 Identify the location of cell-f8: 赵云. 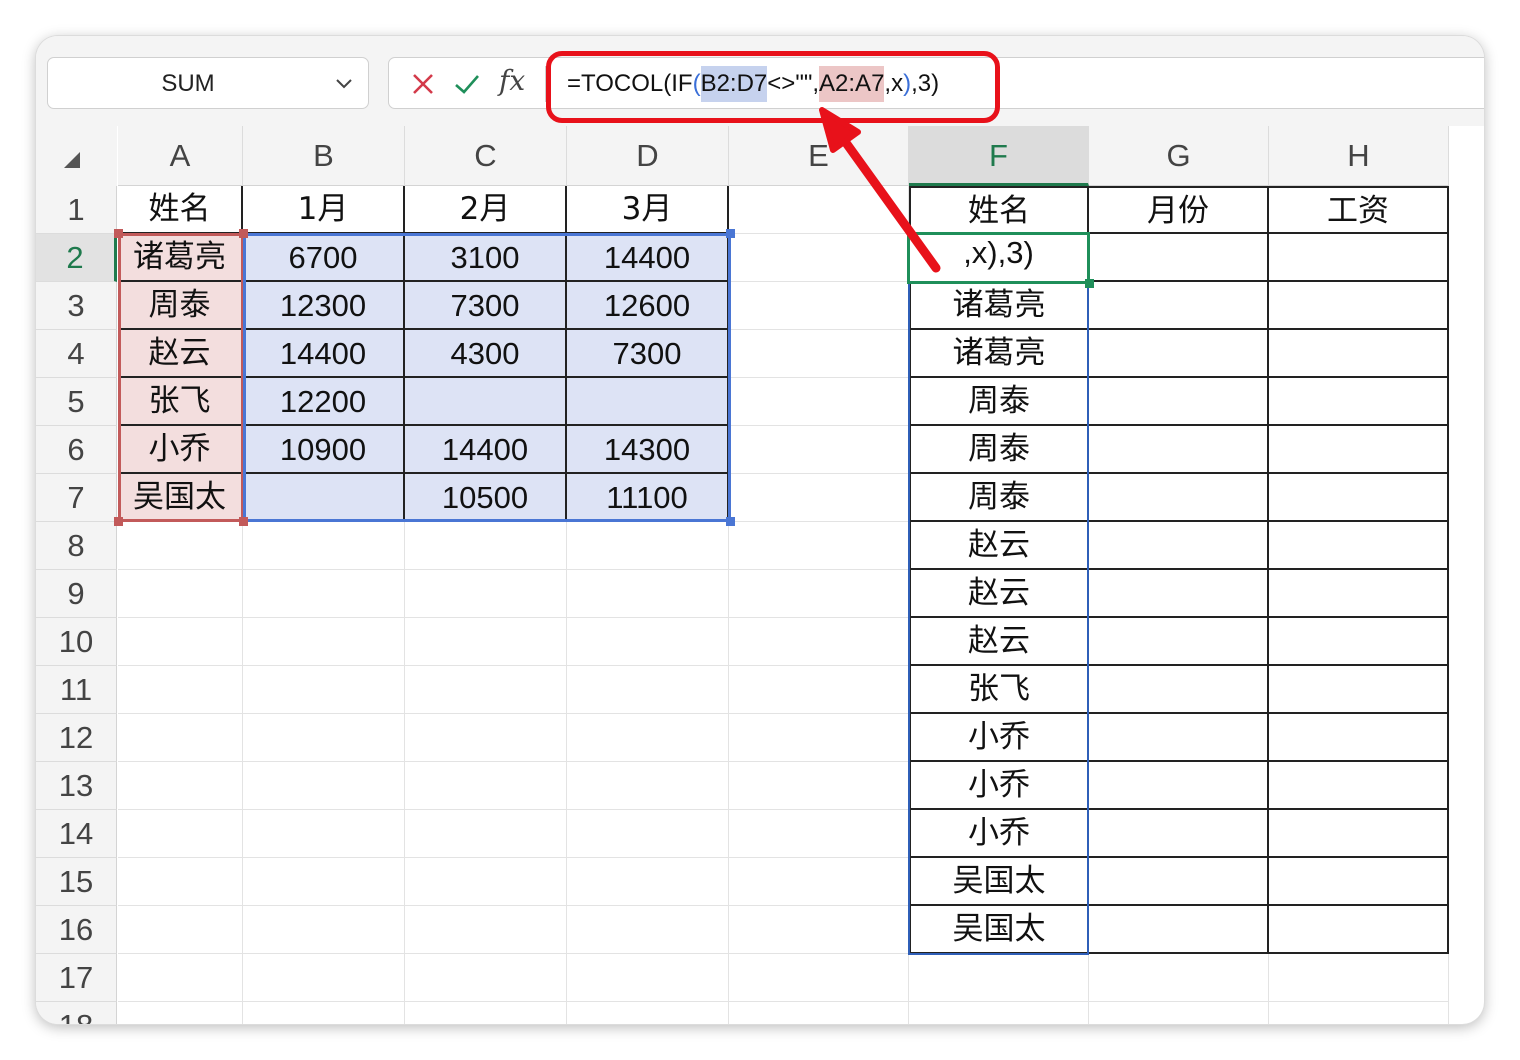
(999, 546).